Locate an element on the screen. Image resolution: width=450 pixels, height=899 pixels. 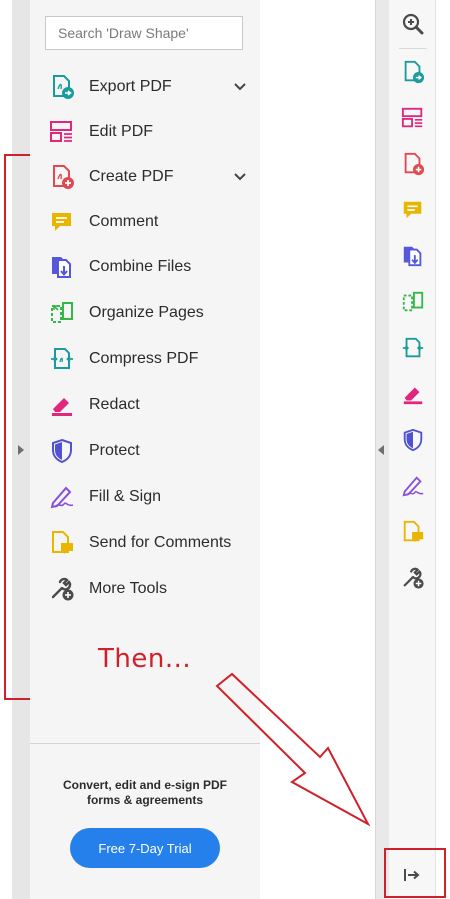
tool-more-tools: More Tools is located at coordinates (148, 589).